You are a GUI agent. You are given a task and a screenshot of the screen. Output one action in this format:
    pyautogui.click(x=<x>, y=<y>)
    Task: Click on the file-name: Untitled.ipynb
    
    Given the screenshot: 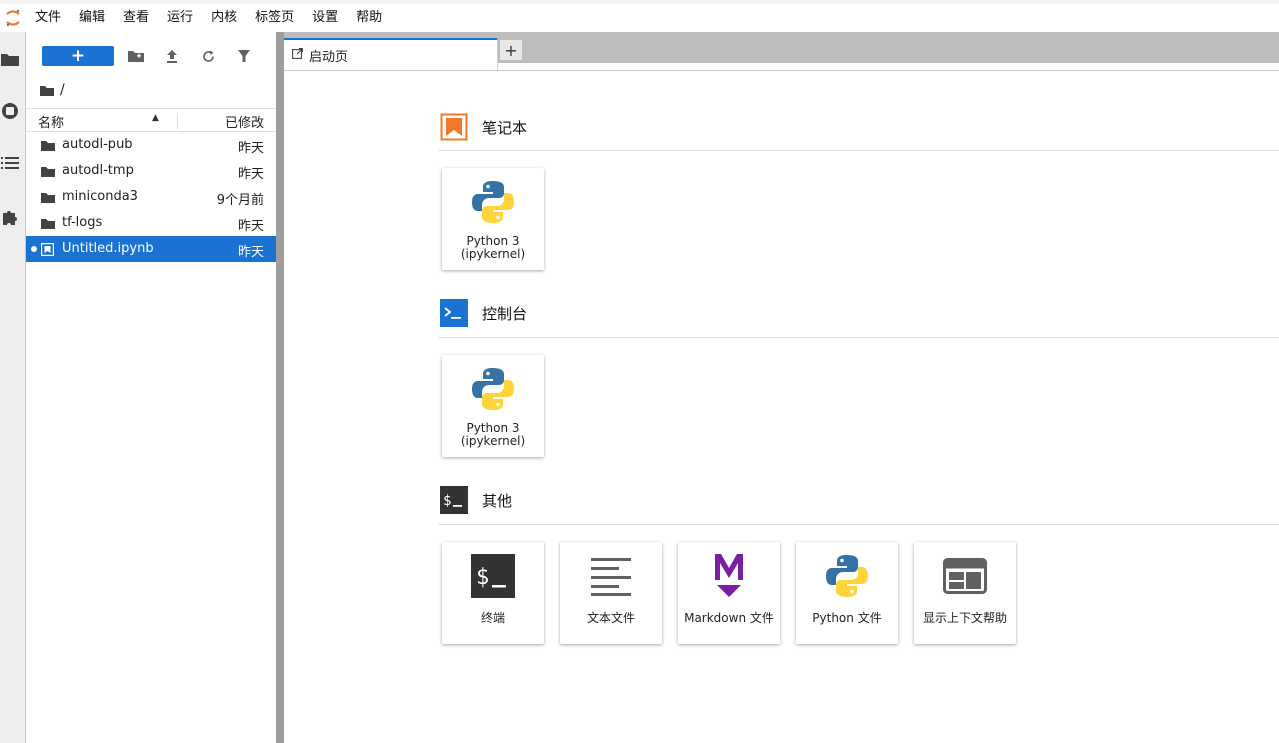 What is the action you would take?
    pyautogui.click(x=108, y=248)
    